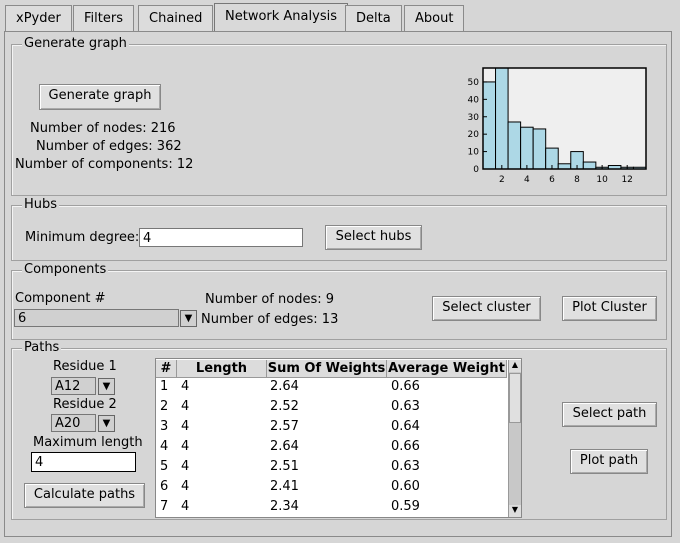 Image resolution: width=680 pixels, height=543 pixels. Describe the element at coordinates (609, 461) in the screenshot. I see `plot-path-button: Plot path` at that location.